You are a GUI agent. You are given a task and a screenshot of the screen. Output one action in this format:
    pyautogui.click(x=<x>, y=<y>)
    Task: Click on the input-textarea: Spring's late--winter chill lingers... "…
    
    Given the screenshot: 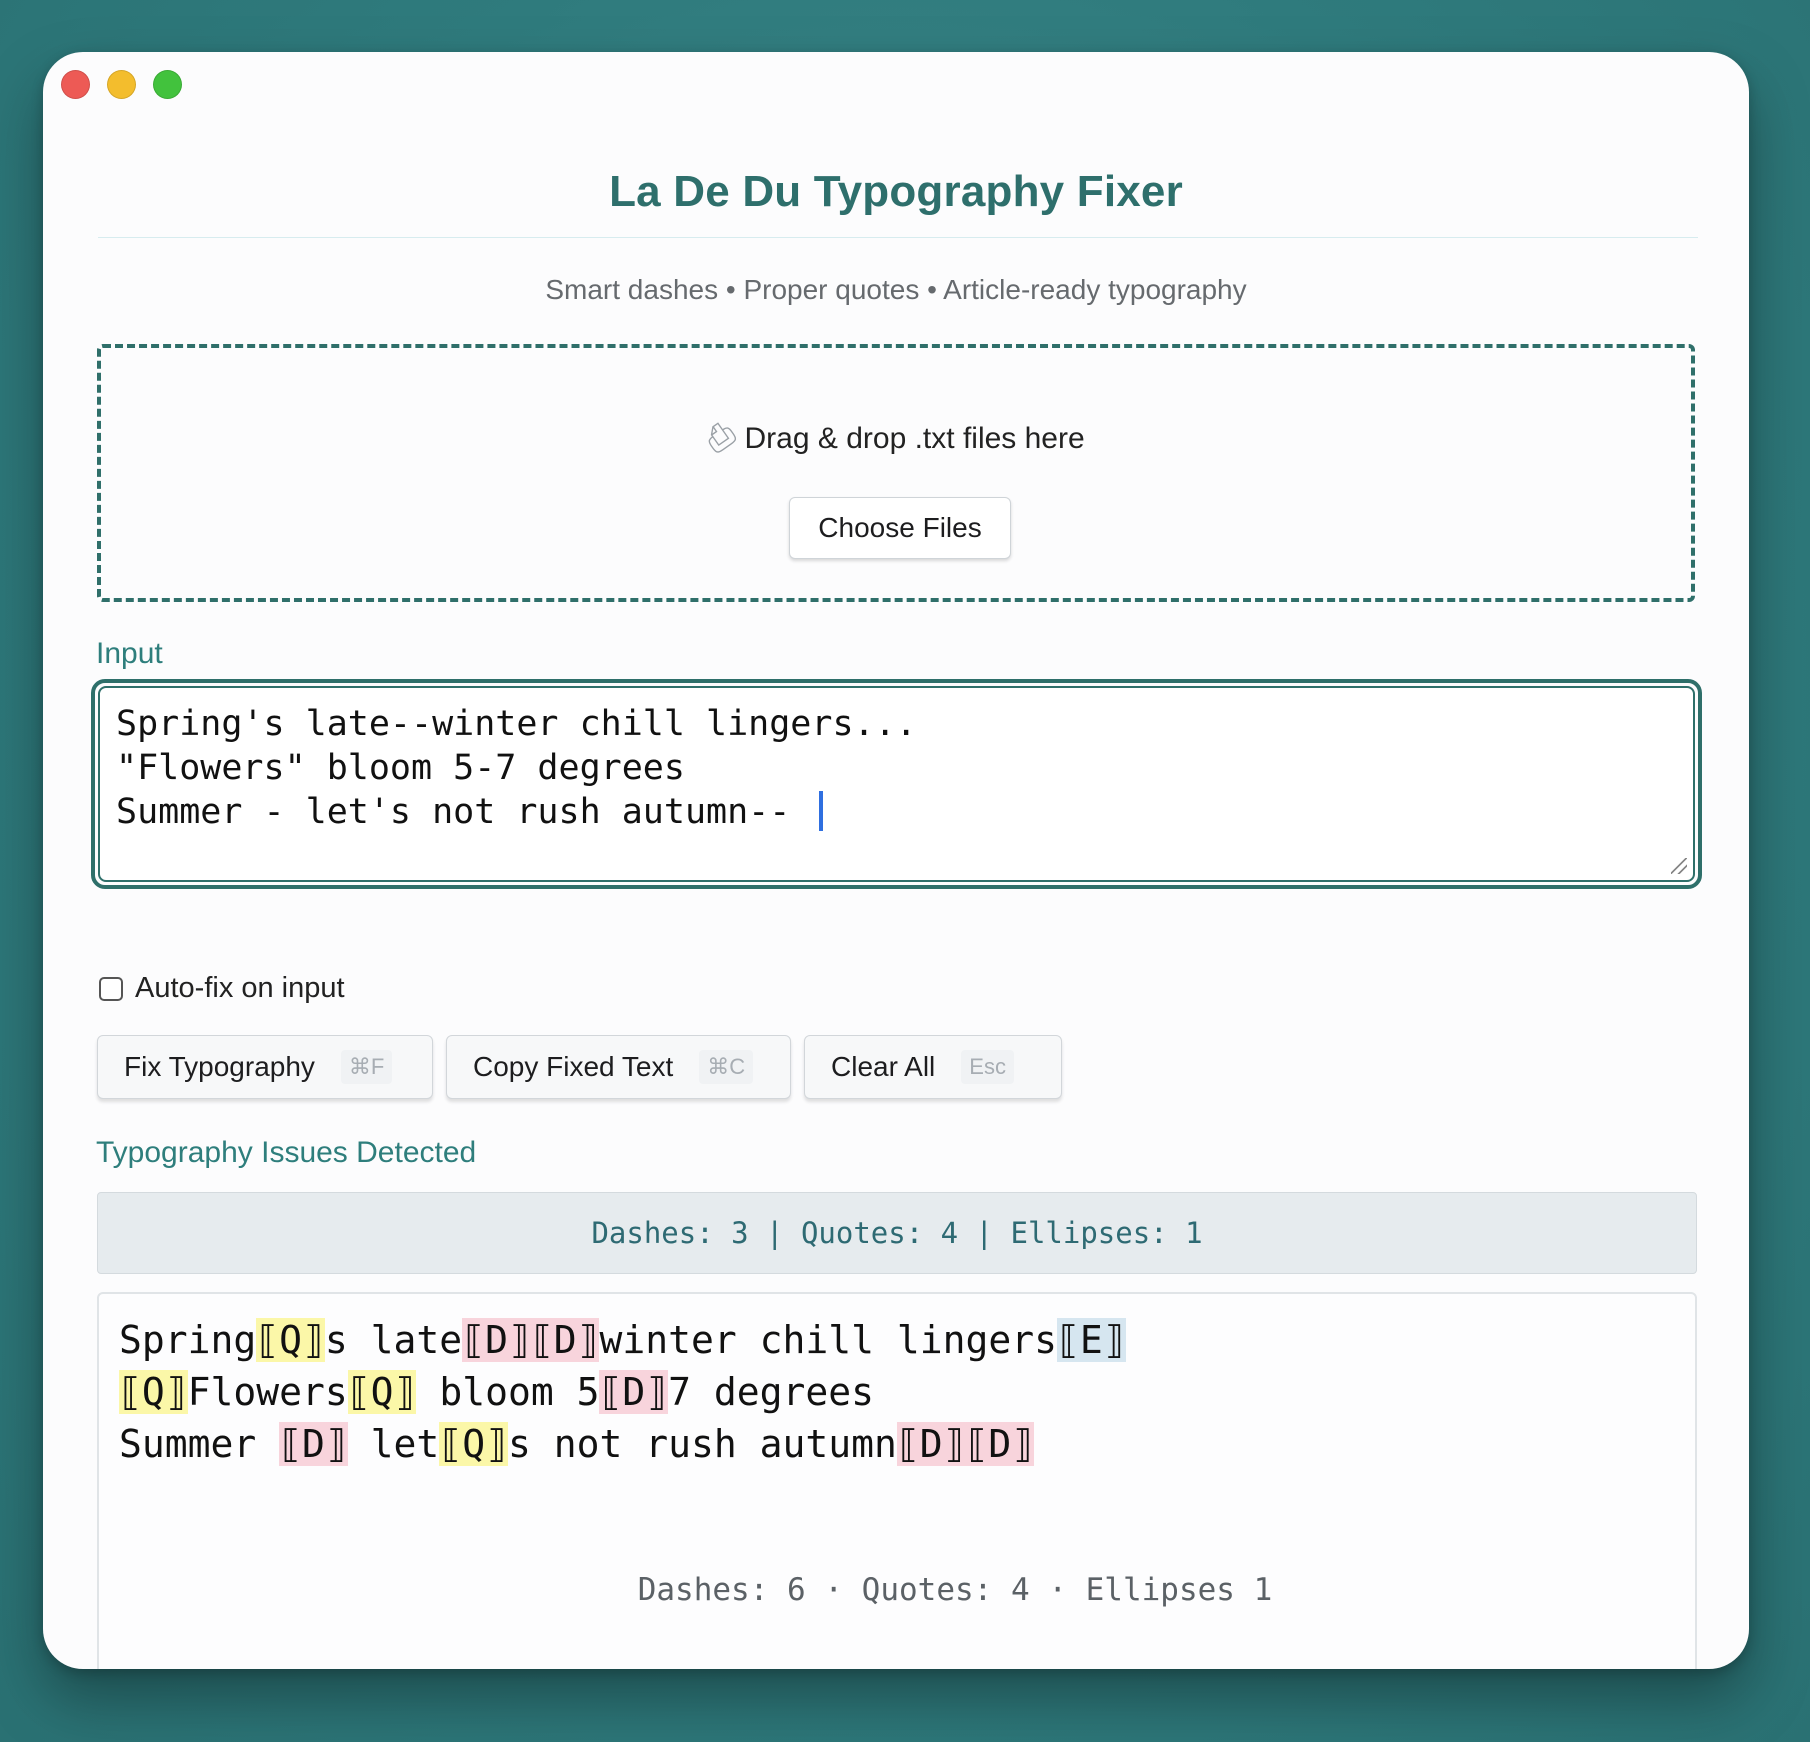 What is the action you would take?
    pyautogui.click(x=896, y=784)
    